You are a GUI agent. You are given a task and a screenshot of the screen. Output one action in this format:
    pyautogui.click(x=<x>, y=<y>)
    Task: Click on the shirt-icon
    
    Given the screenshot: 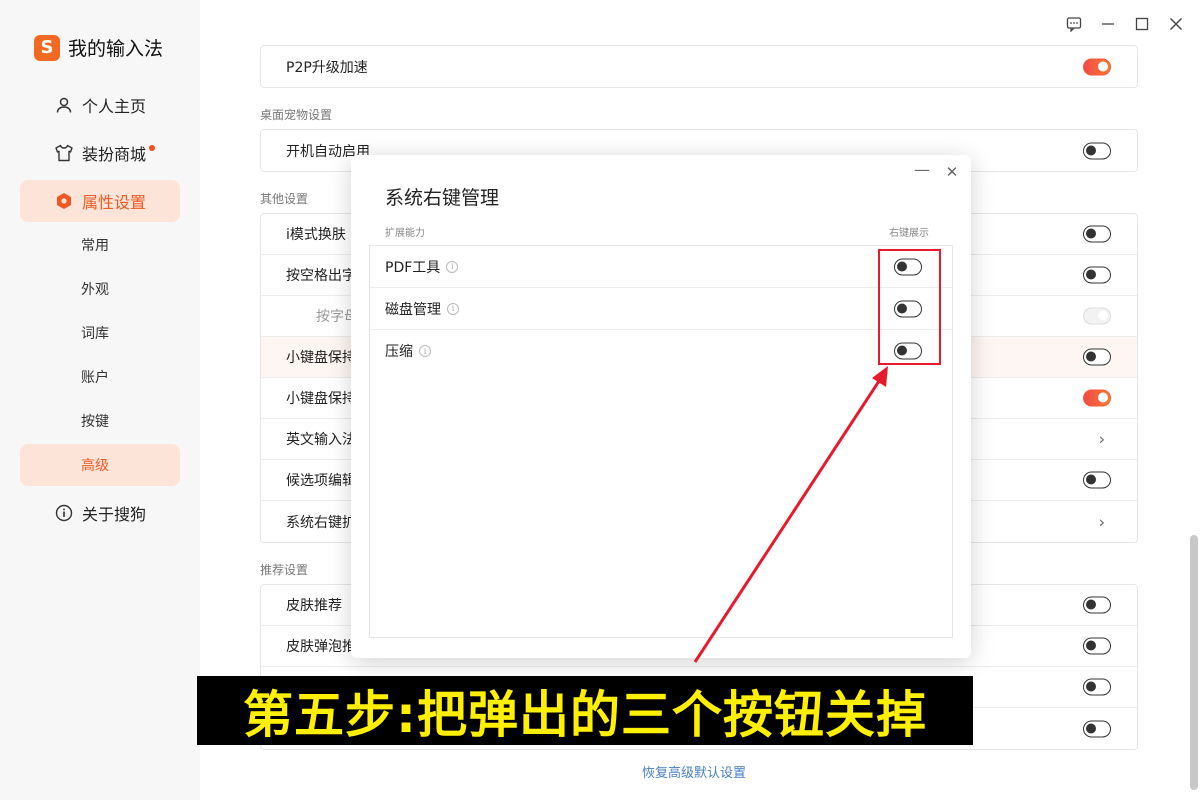 What is the action you would take?
    pyautogui.click(x=64, y=153)
    